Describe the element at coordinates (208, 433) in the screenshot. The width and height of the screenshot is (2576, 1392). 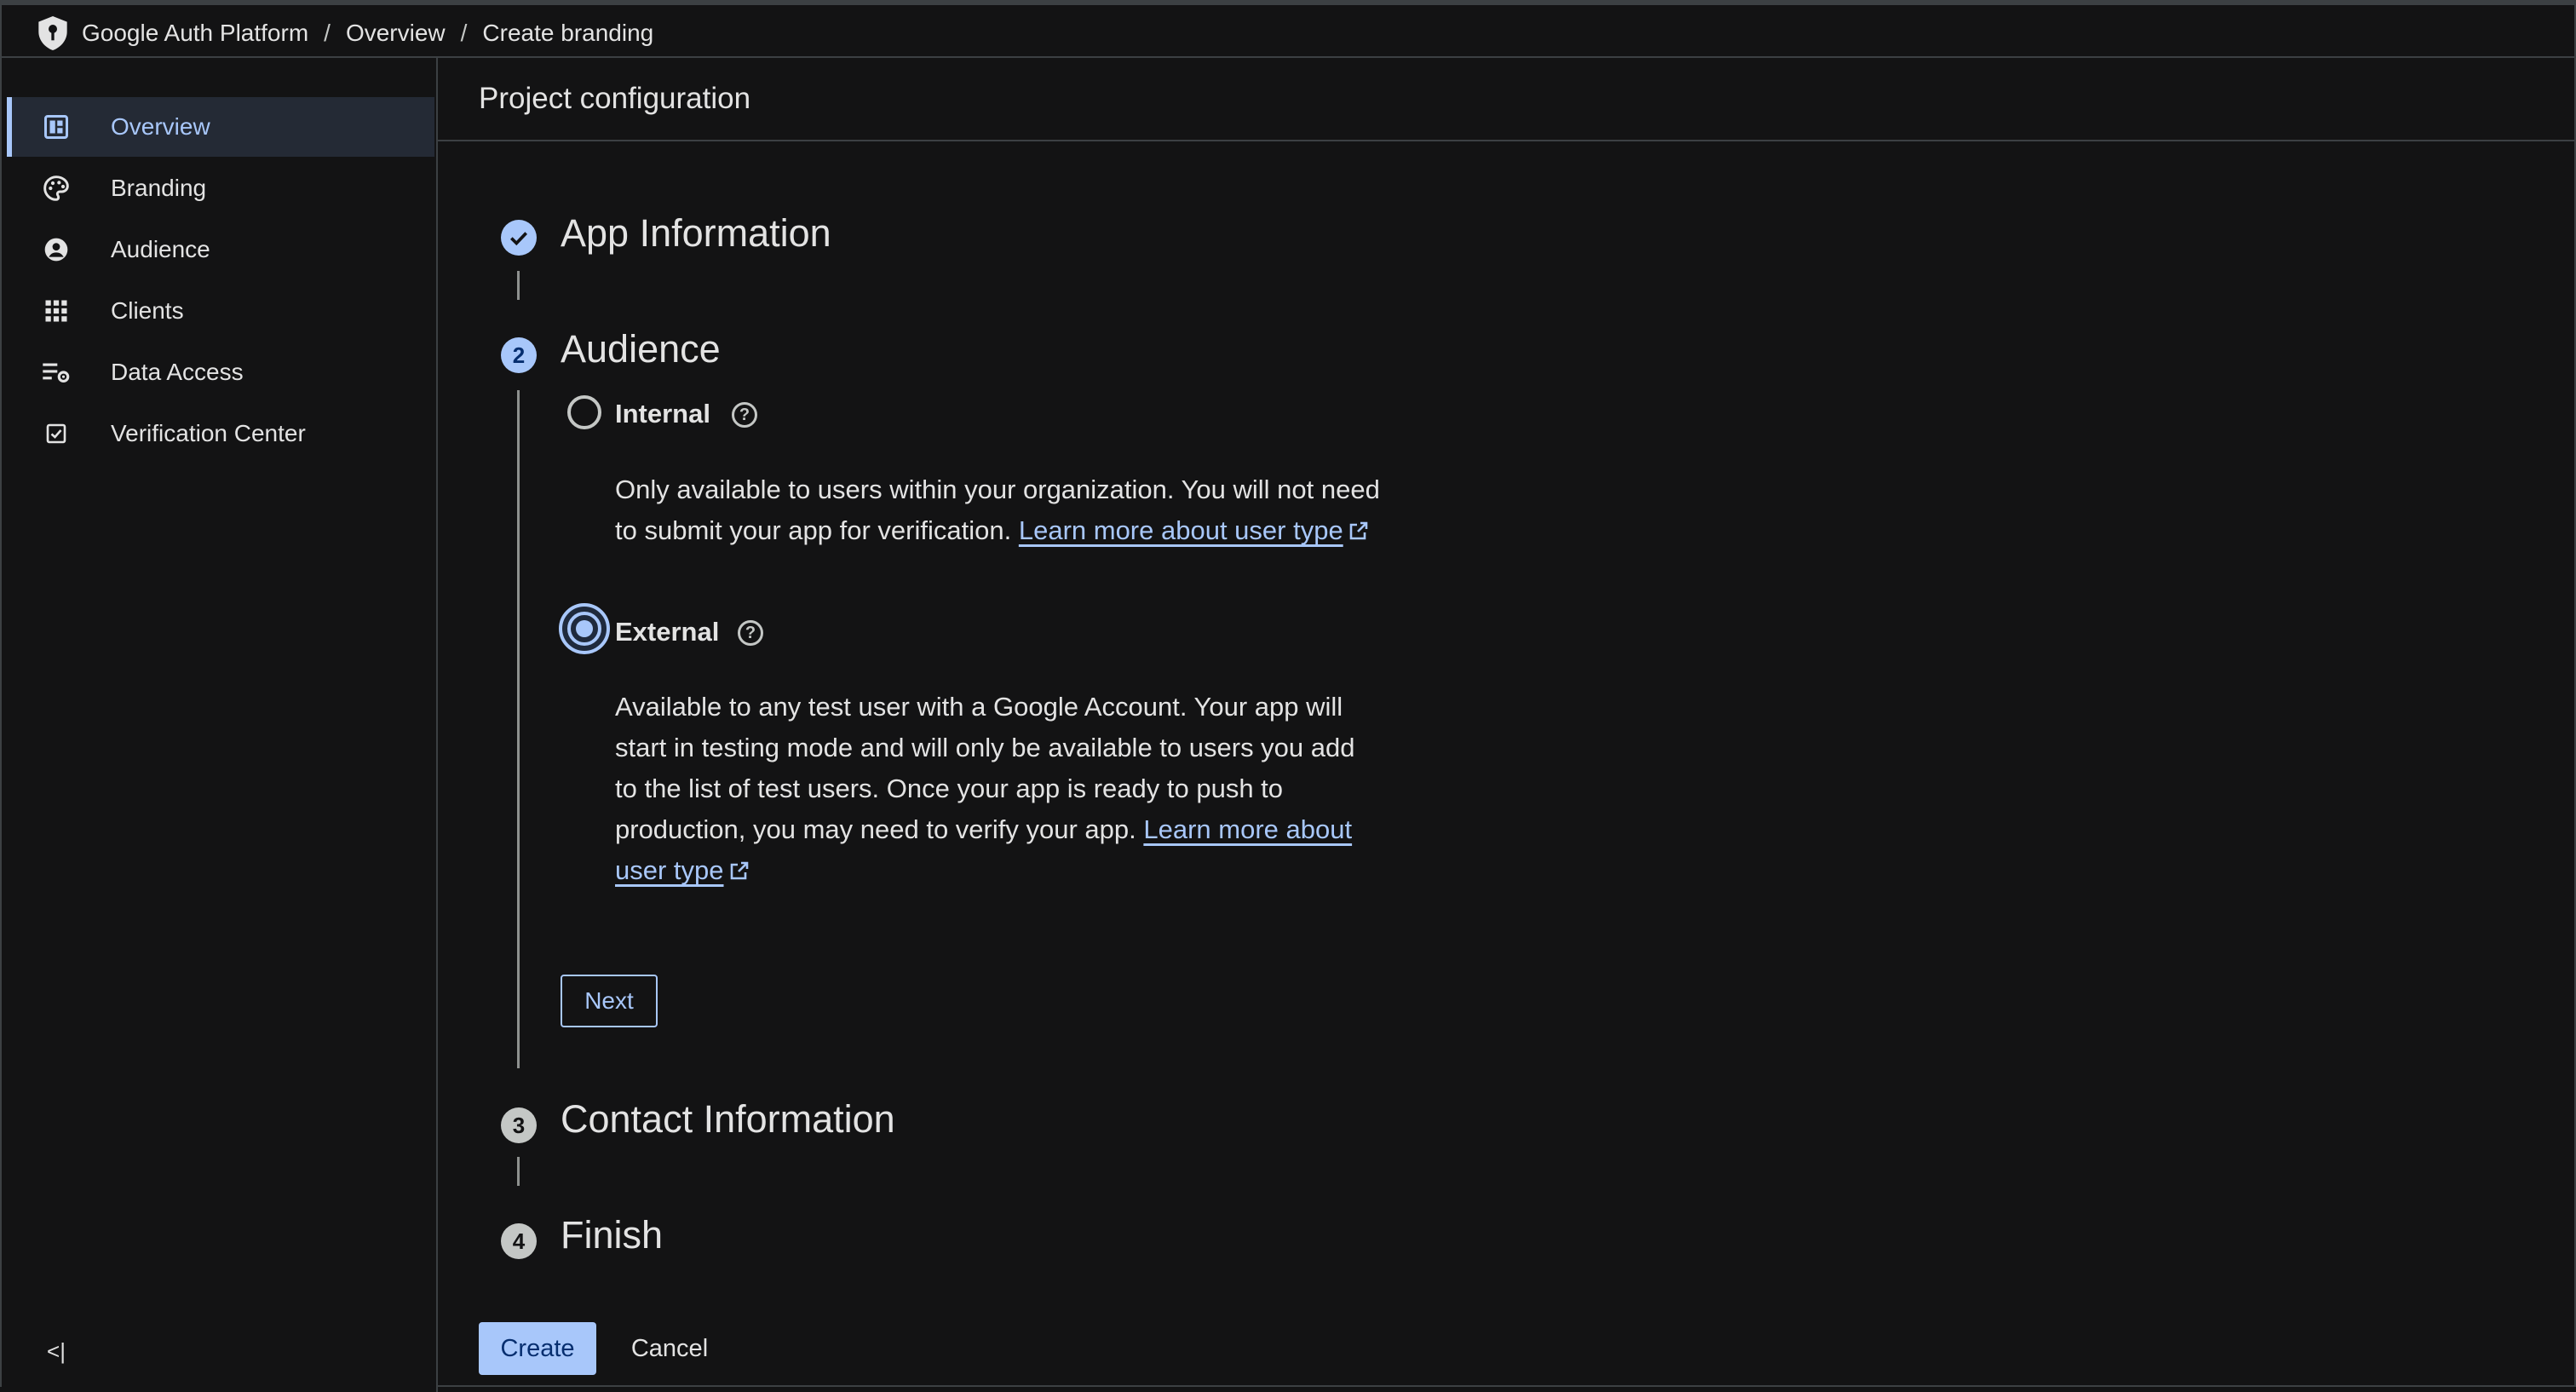
I see `sidebar-item-label: Verification Center` at that location.